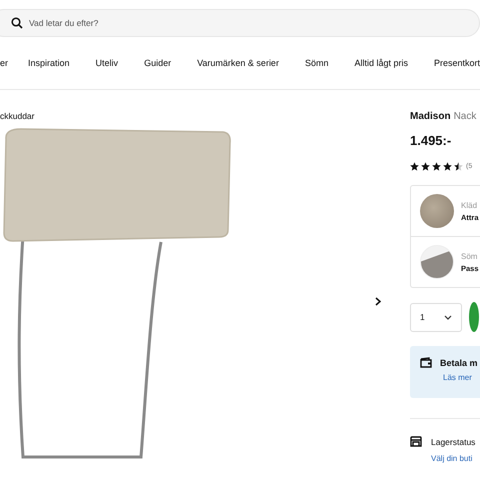  What do you see at coordinates (448, 317) in the screenshot?
I see `chevron-down-icon` at bounding box center [448, 317].